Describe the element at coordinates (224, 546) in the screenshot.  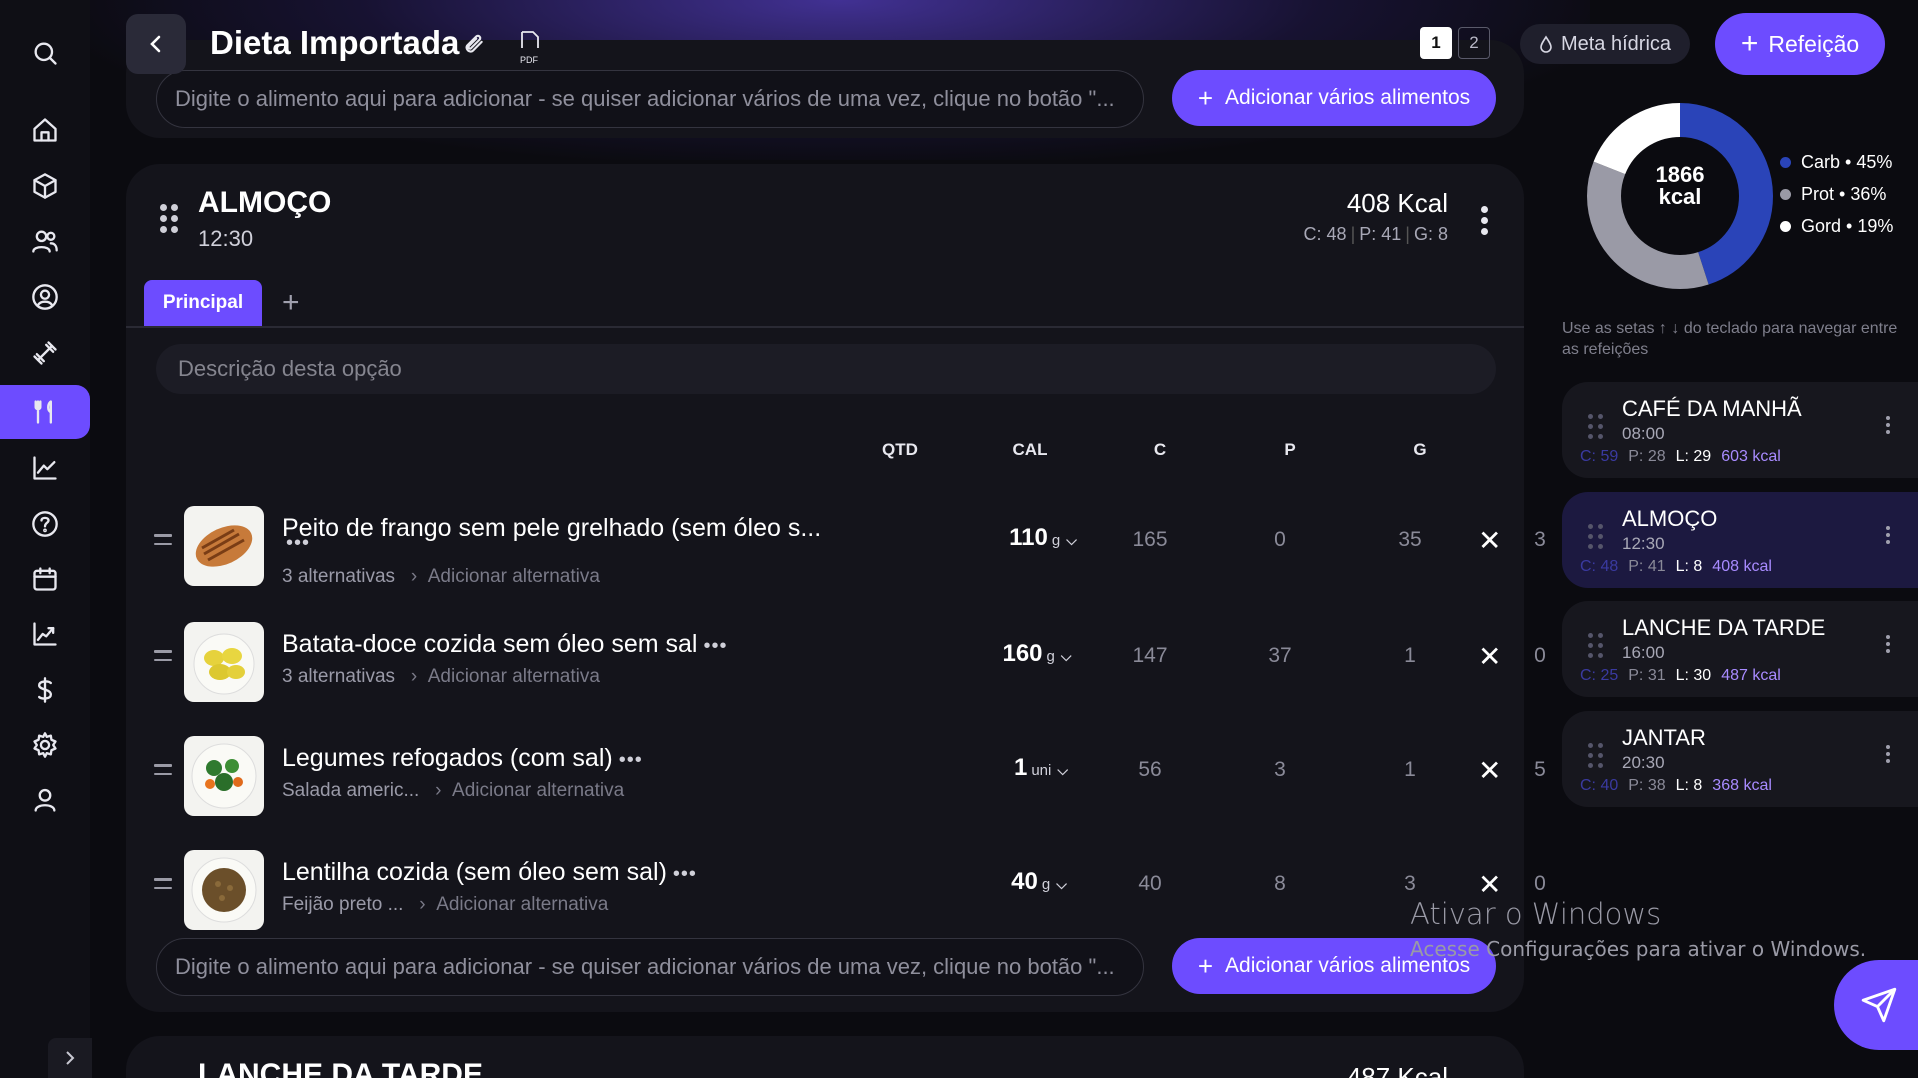
I see `food-image-chicken` at that location.